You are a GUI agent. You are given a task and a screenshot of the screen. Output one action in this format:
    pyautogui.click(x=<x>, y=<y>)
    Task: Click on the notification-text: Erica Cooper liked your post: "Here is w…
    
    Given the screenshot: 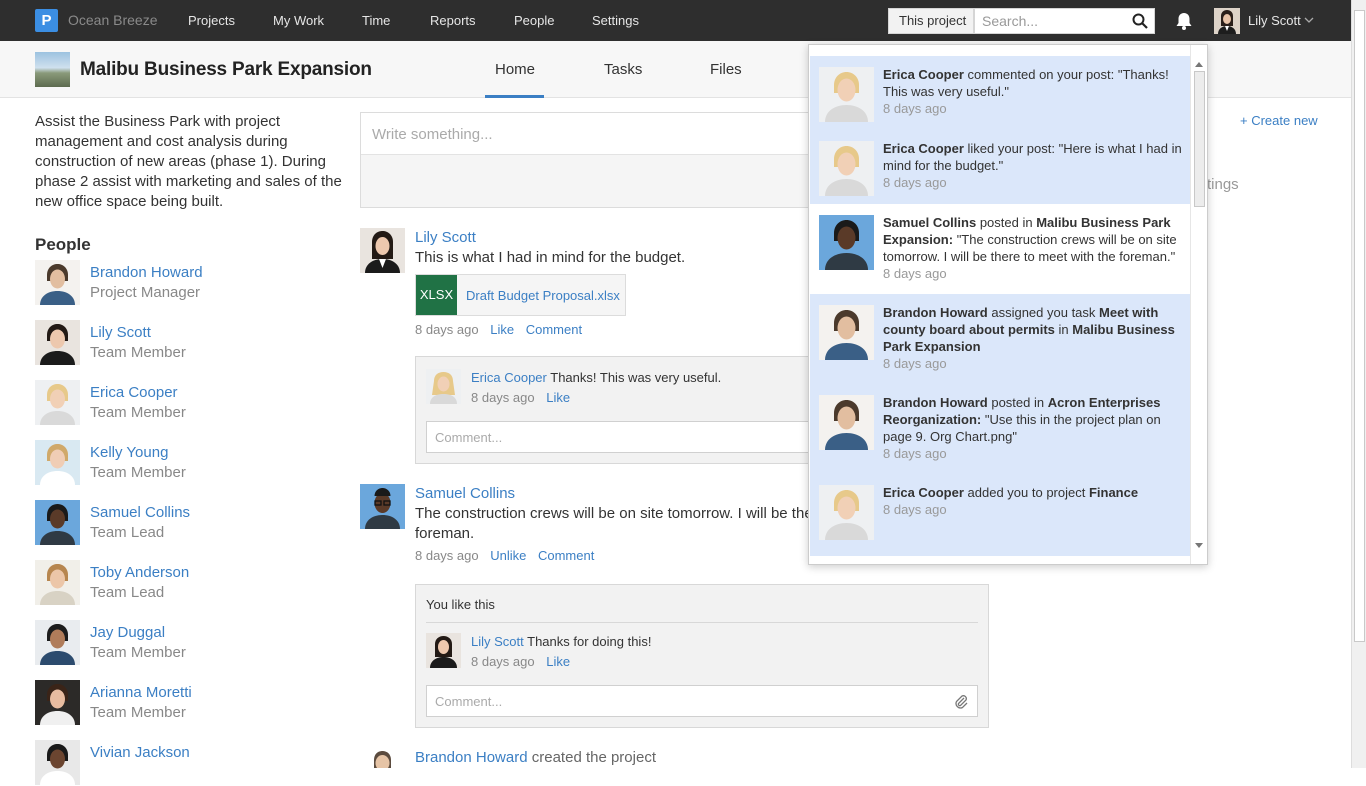 What is the action you would take?
    pyautogui.click(x=1032, y=157)
    